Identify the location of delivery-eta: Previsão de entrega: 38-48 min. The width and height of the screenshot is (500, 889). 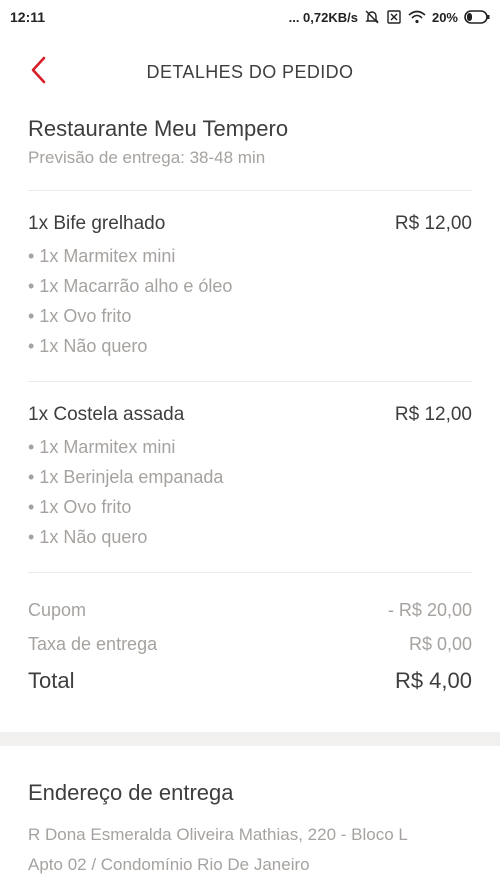
(147, 157).